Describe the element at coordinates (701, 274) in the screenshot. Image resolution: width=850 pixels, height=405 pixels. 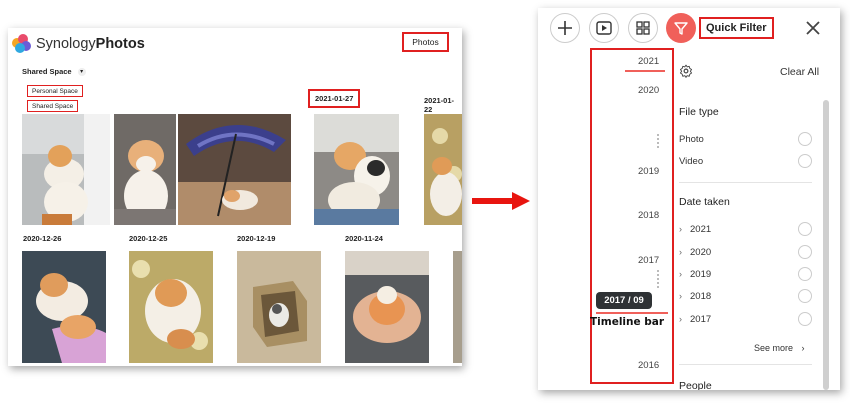
I see `option-label: 2019` at that location.